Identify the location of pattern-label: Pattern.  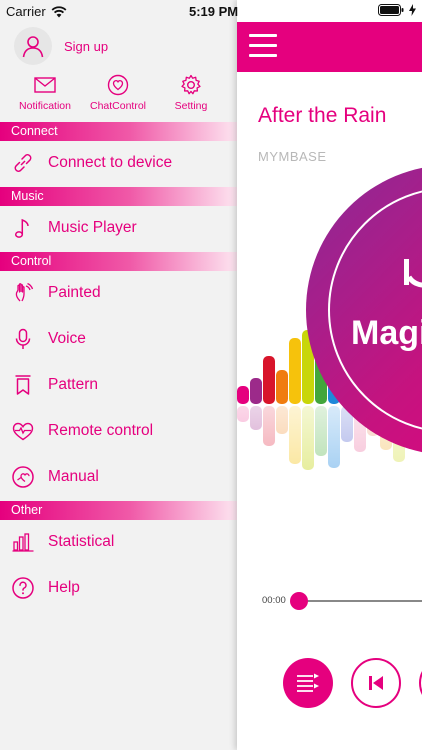
(73, 384).